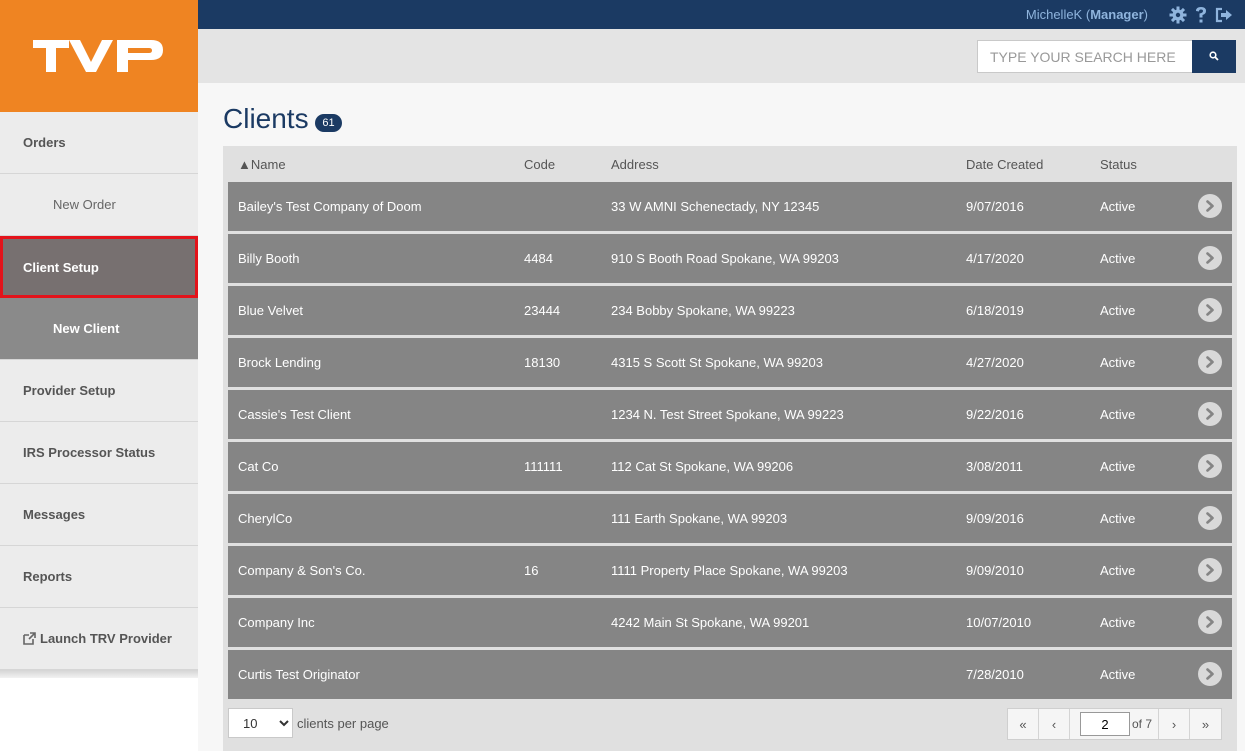 The height and width of the screenshot is (751, 1245). What do you see at coordinates (710, 622) in the screenshot?
I see `cell-address: 4242 Main St Spokane, WA 99201` at bounding box center [710, 622].